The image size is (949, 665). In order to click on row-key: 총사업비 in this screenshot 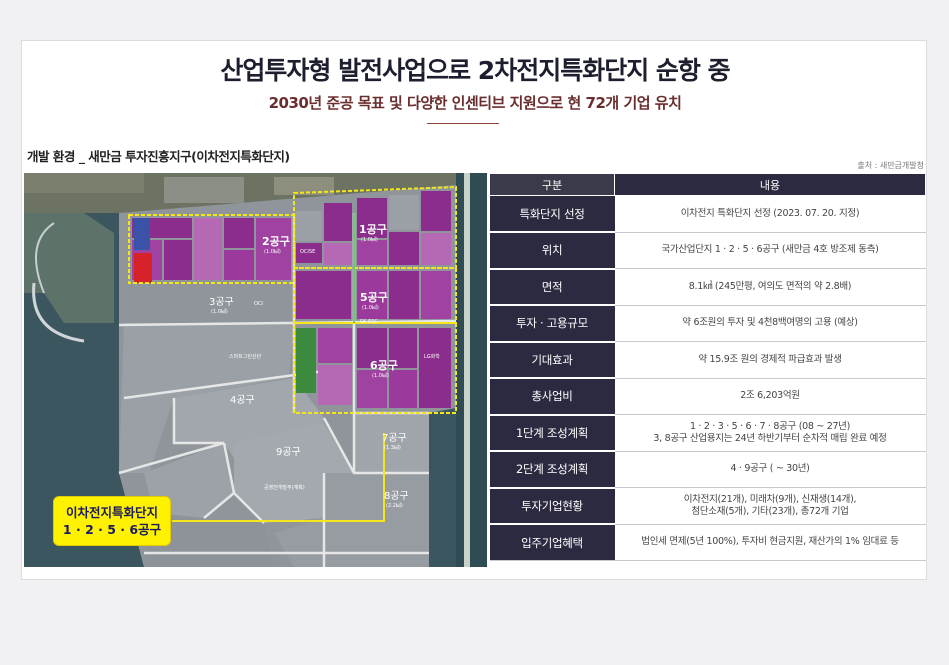, I will do `click(552, 397)`.